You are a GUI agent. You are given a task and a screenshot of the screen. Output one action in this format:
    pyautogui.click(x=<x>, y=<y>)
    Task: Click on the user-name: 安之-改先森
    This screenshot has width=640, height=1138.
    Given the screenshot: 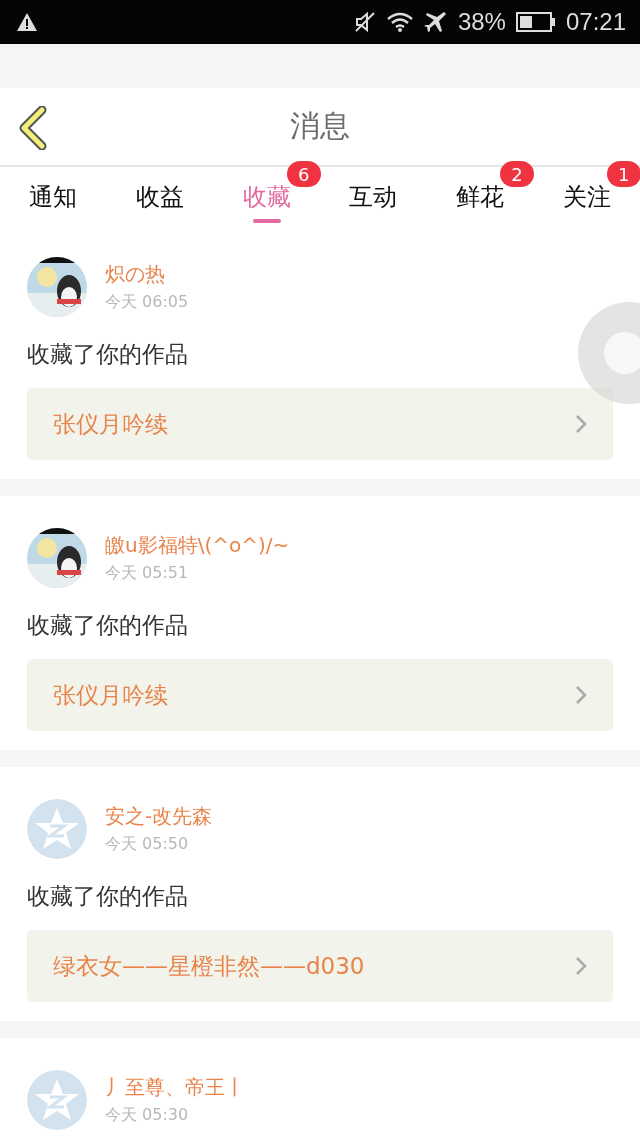 What is the action you would take?
    pyautogui.click(x=159, y=816)
    